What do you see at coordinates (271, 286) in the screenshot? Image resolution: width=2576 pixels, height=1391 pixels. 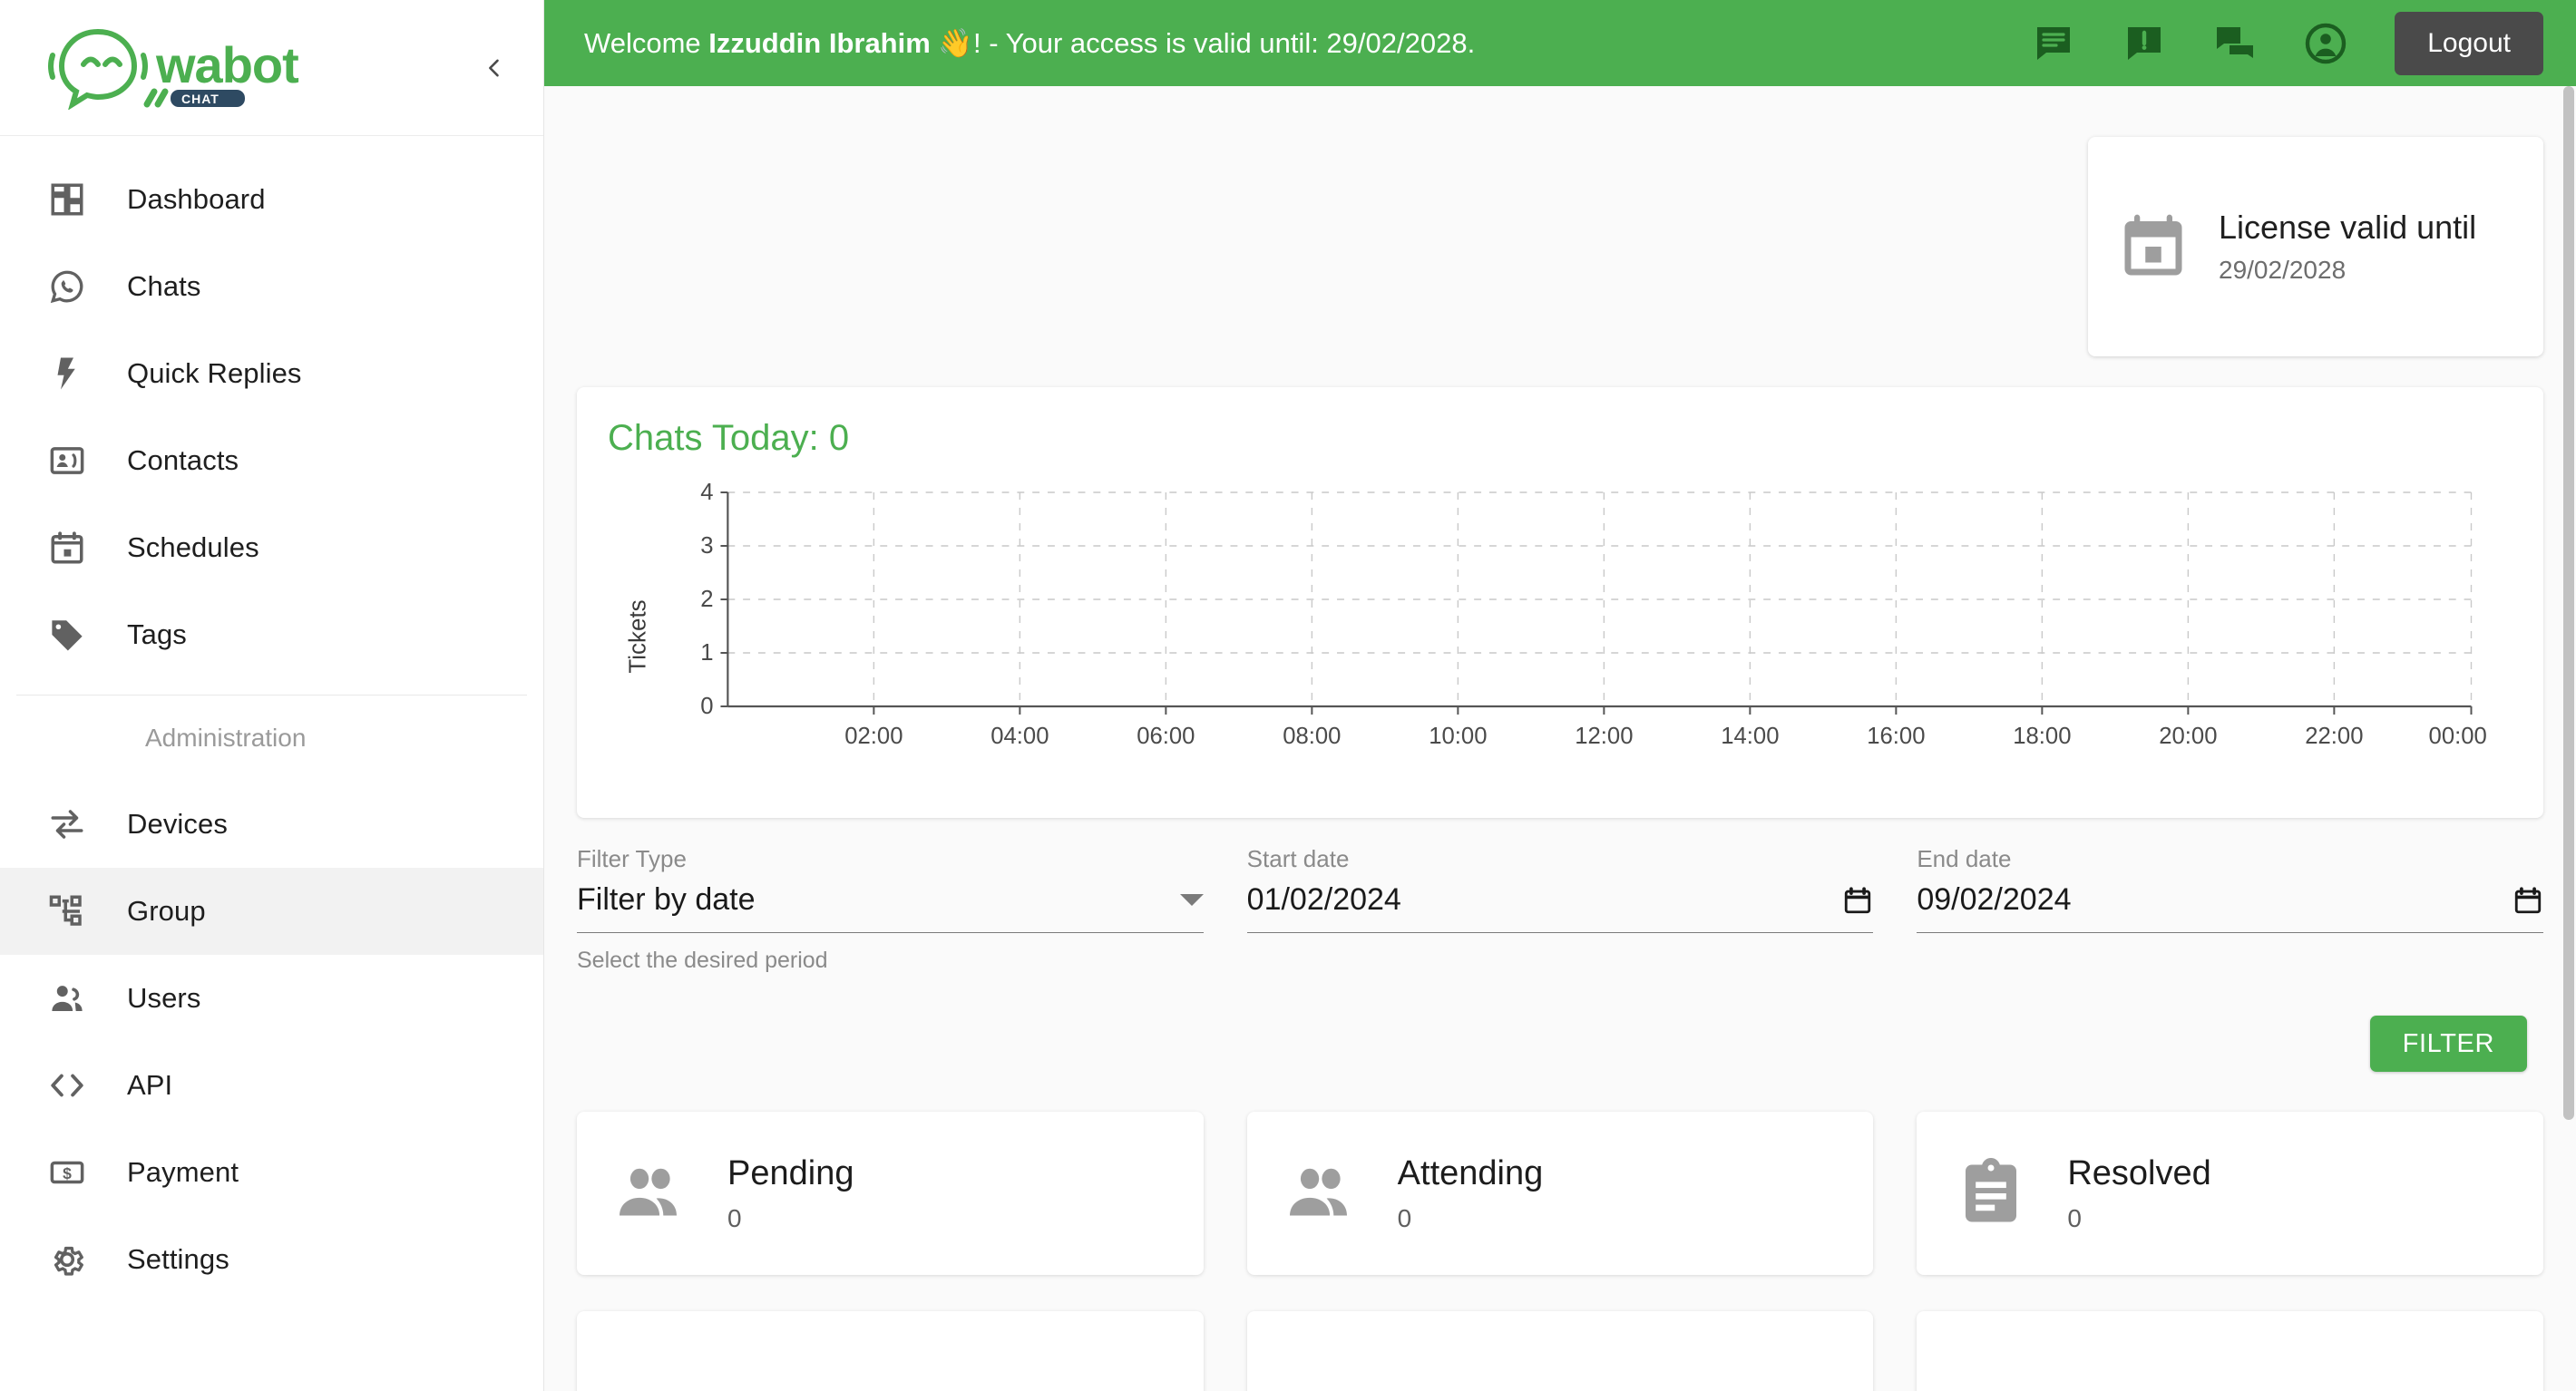 I see `sidebar-item-chats: Chats` at bounding box center [271, 286].